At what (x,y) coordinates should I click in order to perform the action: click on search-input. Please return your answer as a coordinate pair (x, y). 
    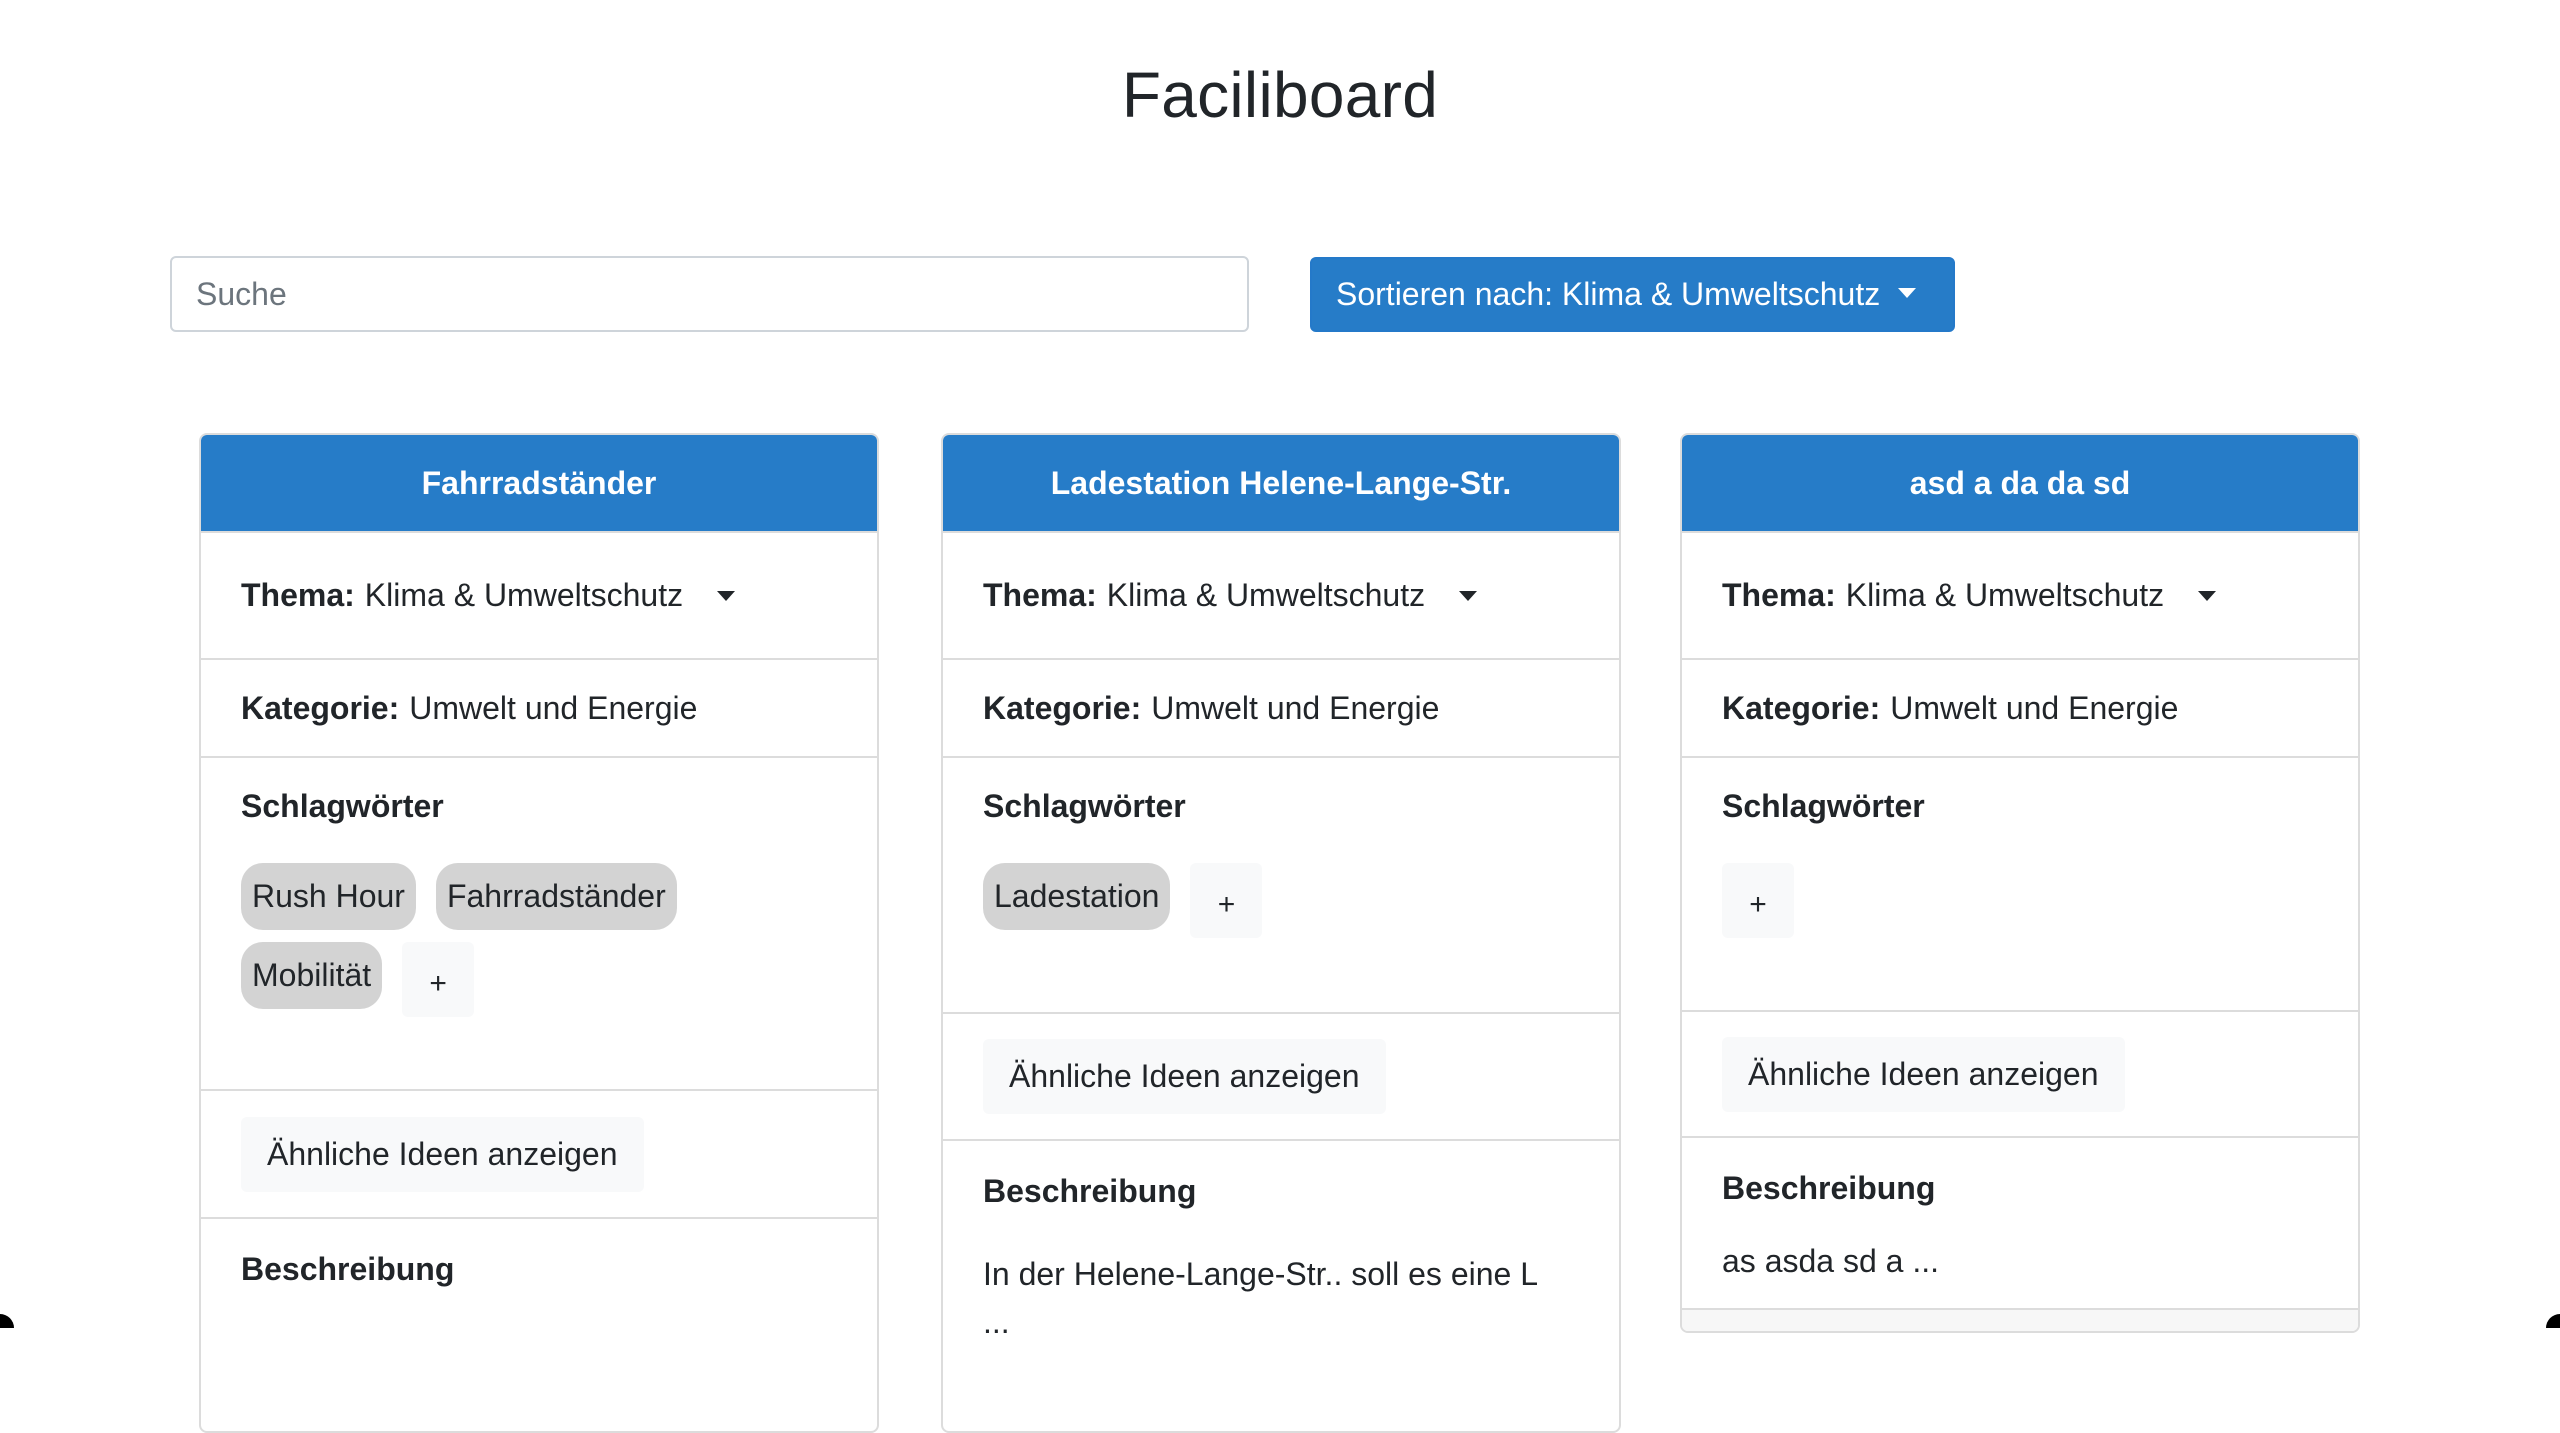
    Looking at the image, I should click on (709, 294).